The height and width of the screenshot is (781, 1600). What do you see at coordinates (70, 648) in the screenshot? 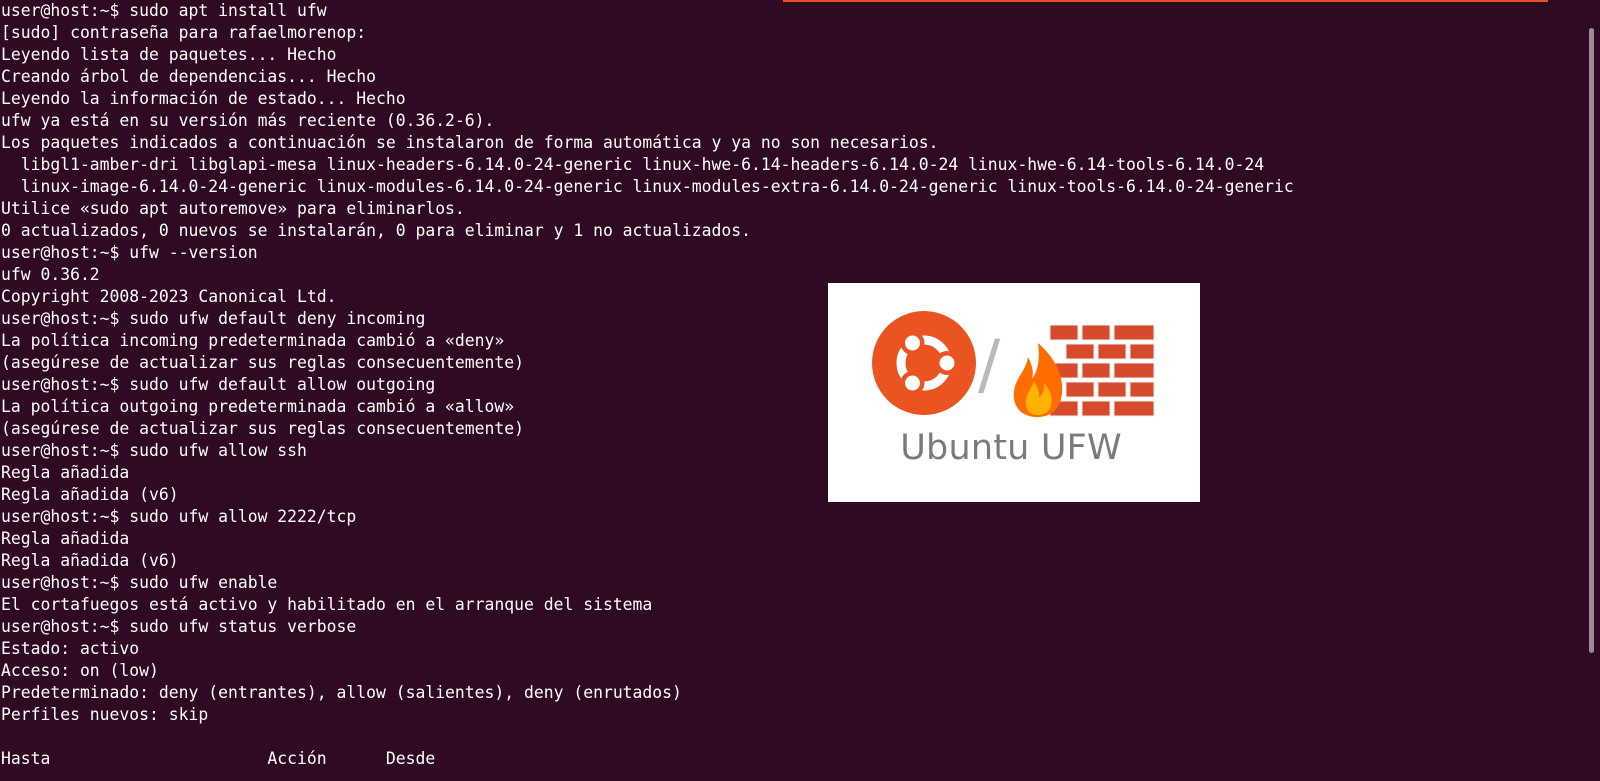
I see `terminal-line: Estado: activo` at bounding box center [70, 648].